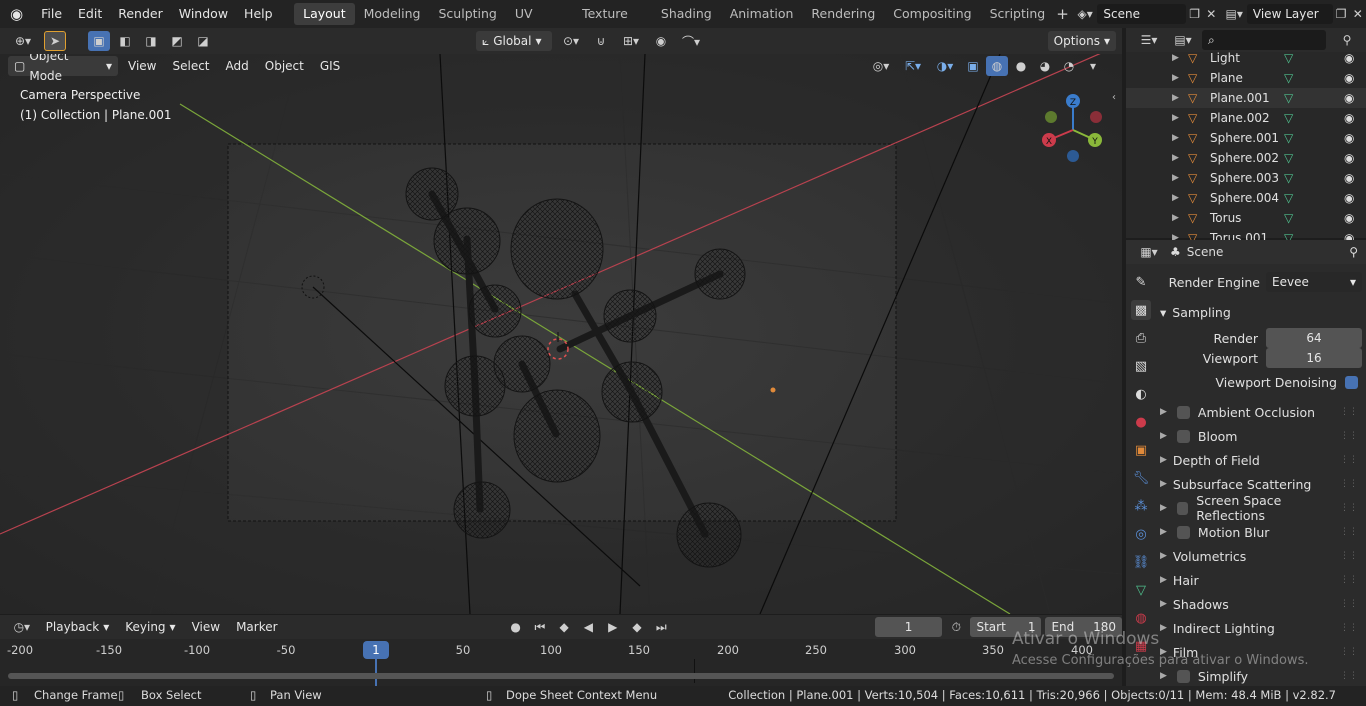 The image size is (1366, 706). What do you see at coordinates (515, 627) in the screenshot?
I see `record-icon: ●` at bounding box center [515, 627].